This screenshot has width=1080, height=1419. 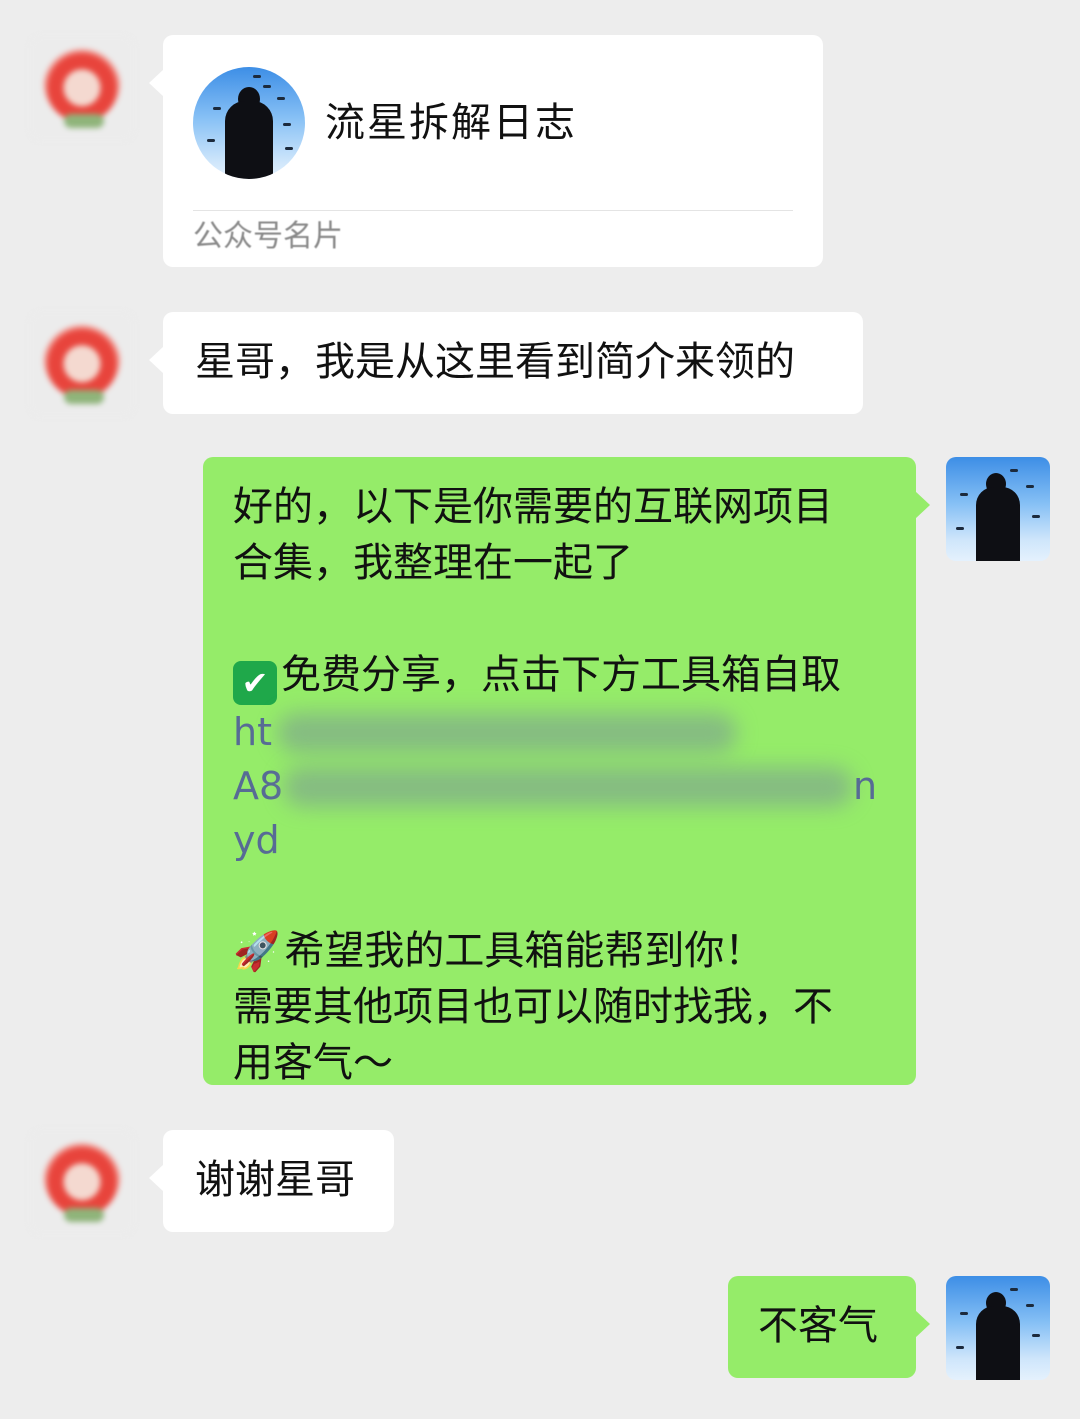 I want to click on rocket-emoji-icon: 🚀, so click(x=257, y=951).